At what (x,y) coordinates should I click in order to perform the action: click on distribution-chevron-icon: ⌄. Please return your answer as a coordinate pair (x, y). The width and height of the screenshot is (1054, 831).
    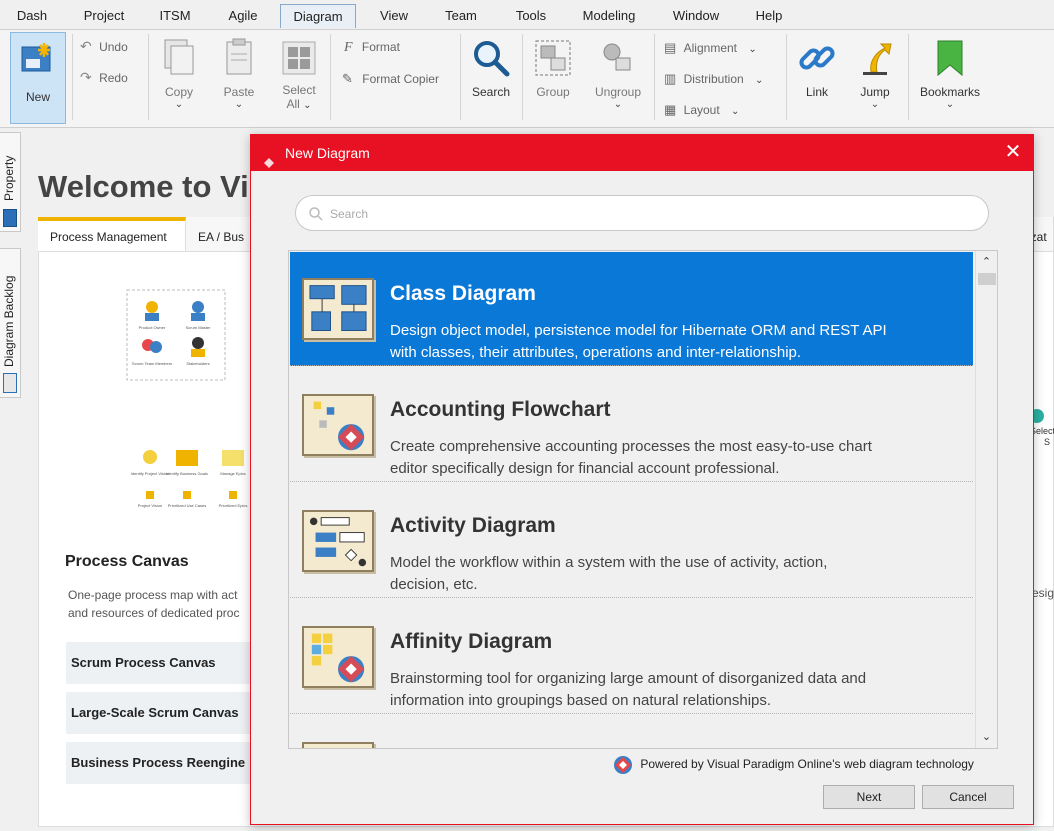
    Looking at the image, I should click on (759, 80).